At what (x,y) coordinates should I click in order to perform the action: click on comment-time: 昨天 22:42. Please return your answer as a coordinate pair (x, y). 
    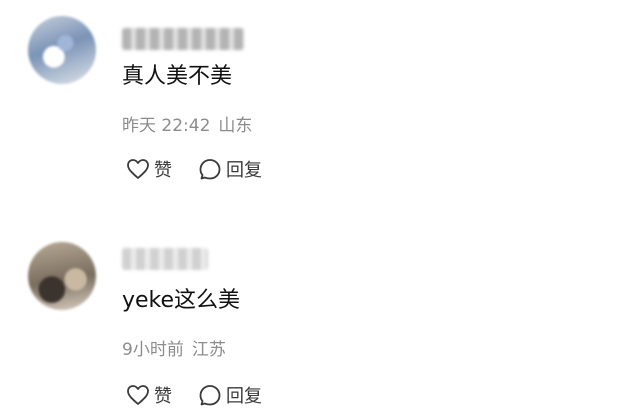
    Looking at the image, I should click on (166, 126).